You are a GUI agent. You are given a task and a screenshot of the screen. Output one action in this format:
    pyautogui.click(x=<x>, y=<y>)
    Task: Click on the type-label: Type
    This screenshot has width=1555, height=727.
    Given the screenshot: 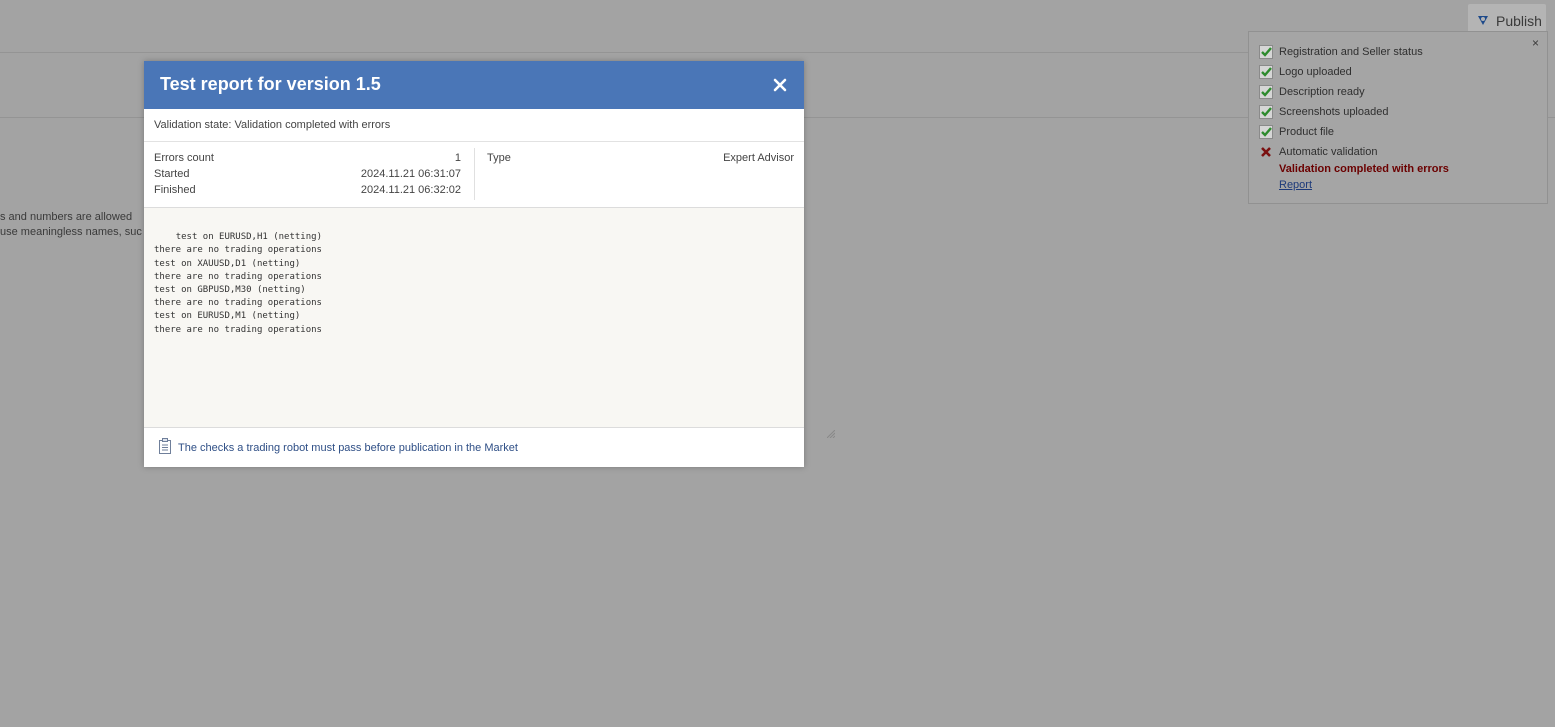 What is the action you would take?
    pyautogui.click(x=499, y=158)
    